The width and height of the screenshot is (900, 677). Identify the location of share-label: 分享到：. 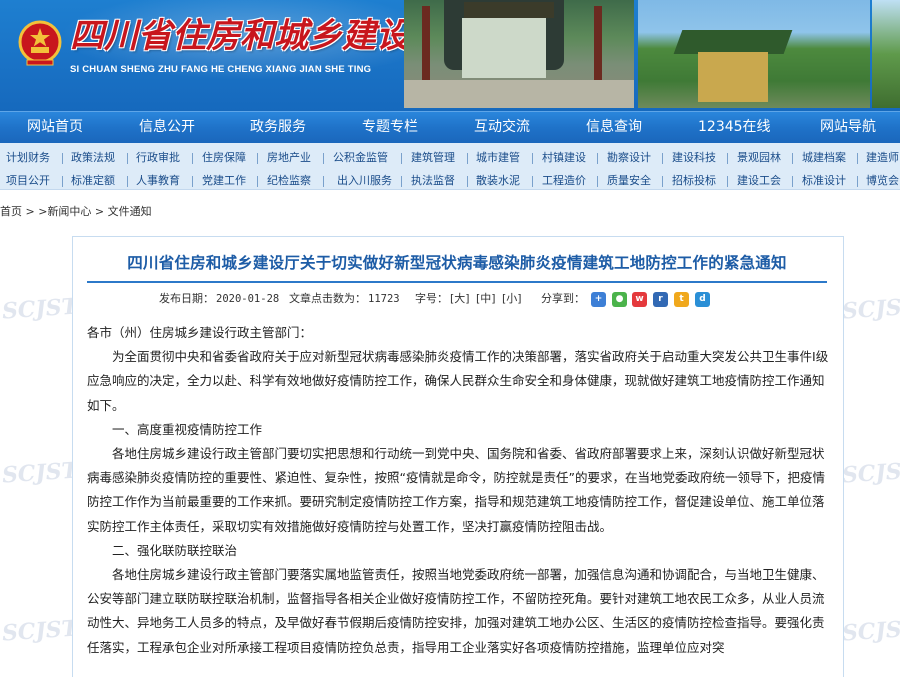
(563, 298).